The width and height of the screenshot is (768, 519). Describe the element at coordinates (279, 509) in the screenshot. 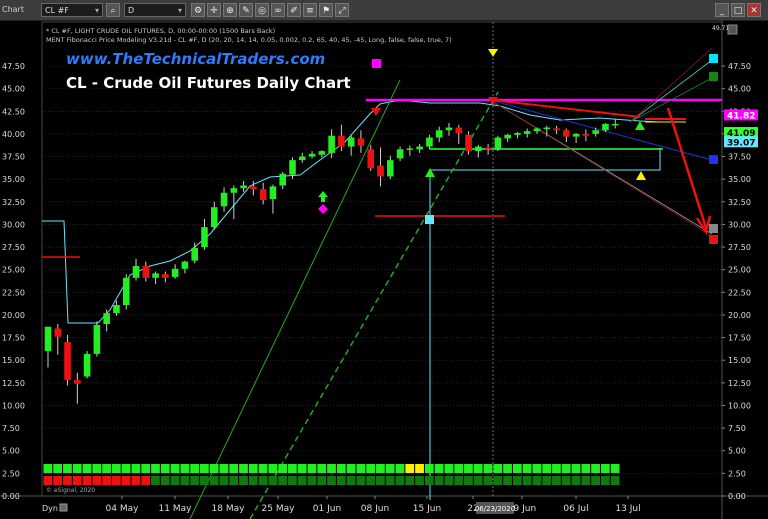

I see `x-tick-label: 25 May` at that location.